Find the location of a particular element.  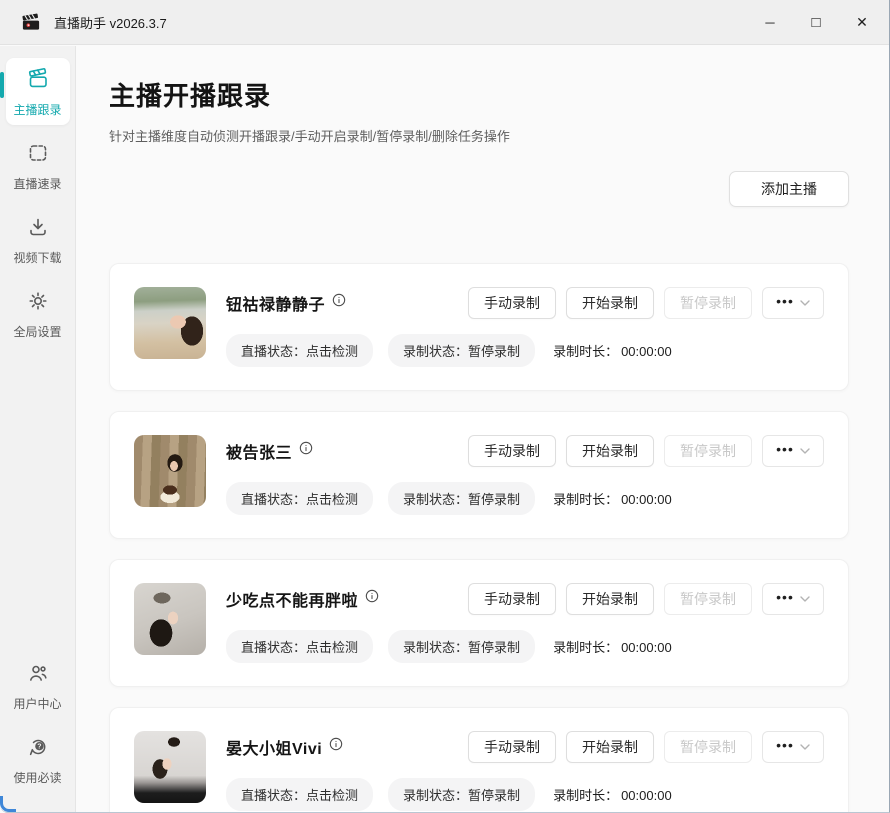

maximize-button: □ is located at coordinates (816, 22).